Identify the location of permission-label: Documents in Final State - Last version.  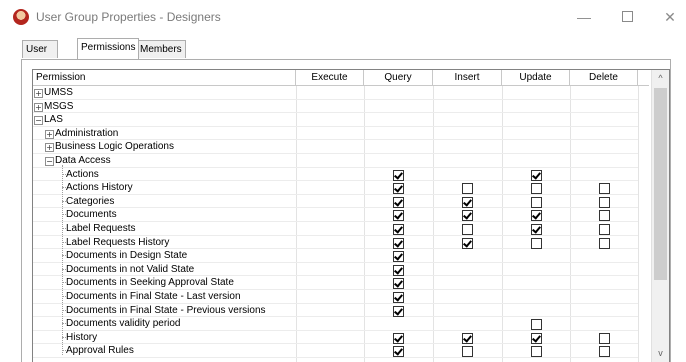
(153, 296).